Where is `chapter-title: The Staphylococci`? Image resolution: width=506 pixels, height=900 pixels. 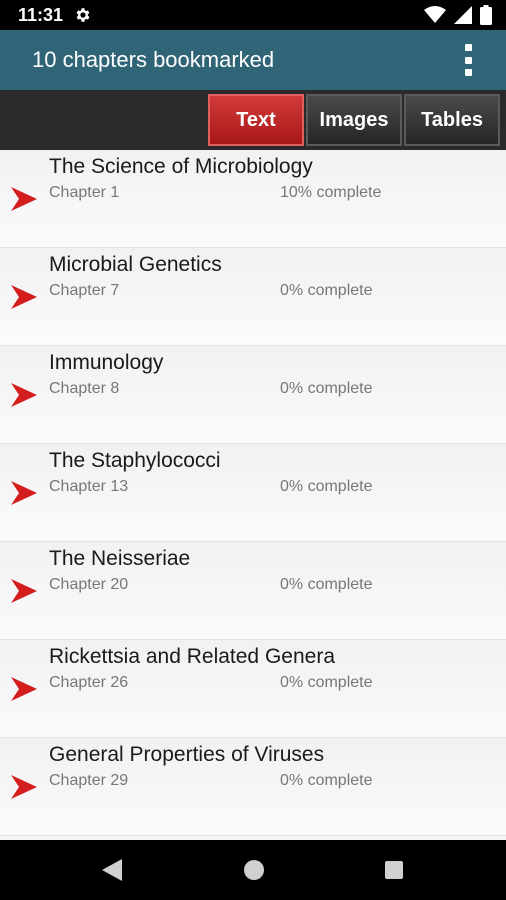 chapter-title: The Staphylococci is located at coordinates (135, 460).